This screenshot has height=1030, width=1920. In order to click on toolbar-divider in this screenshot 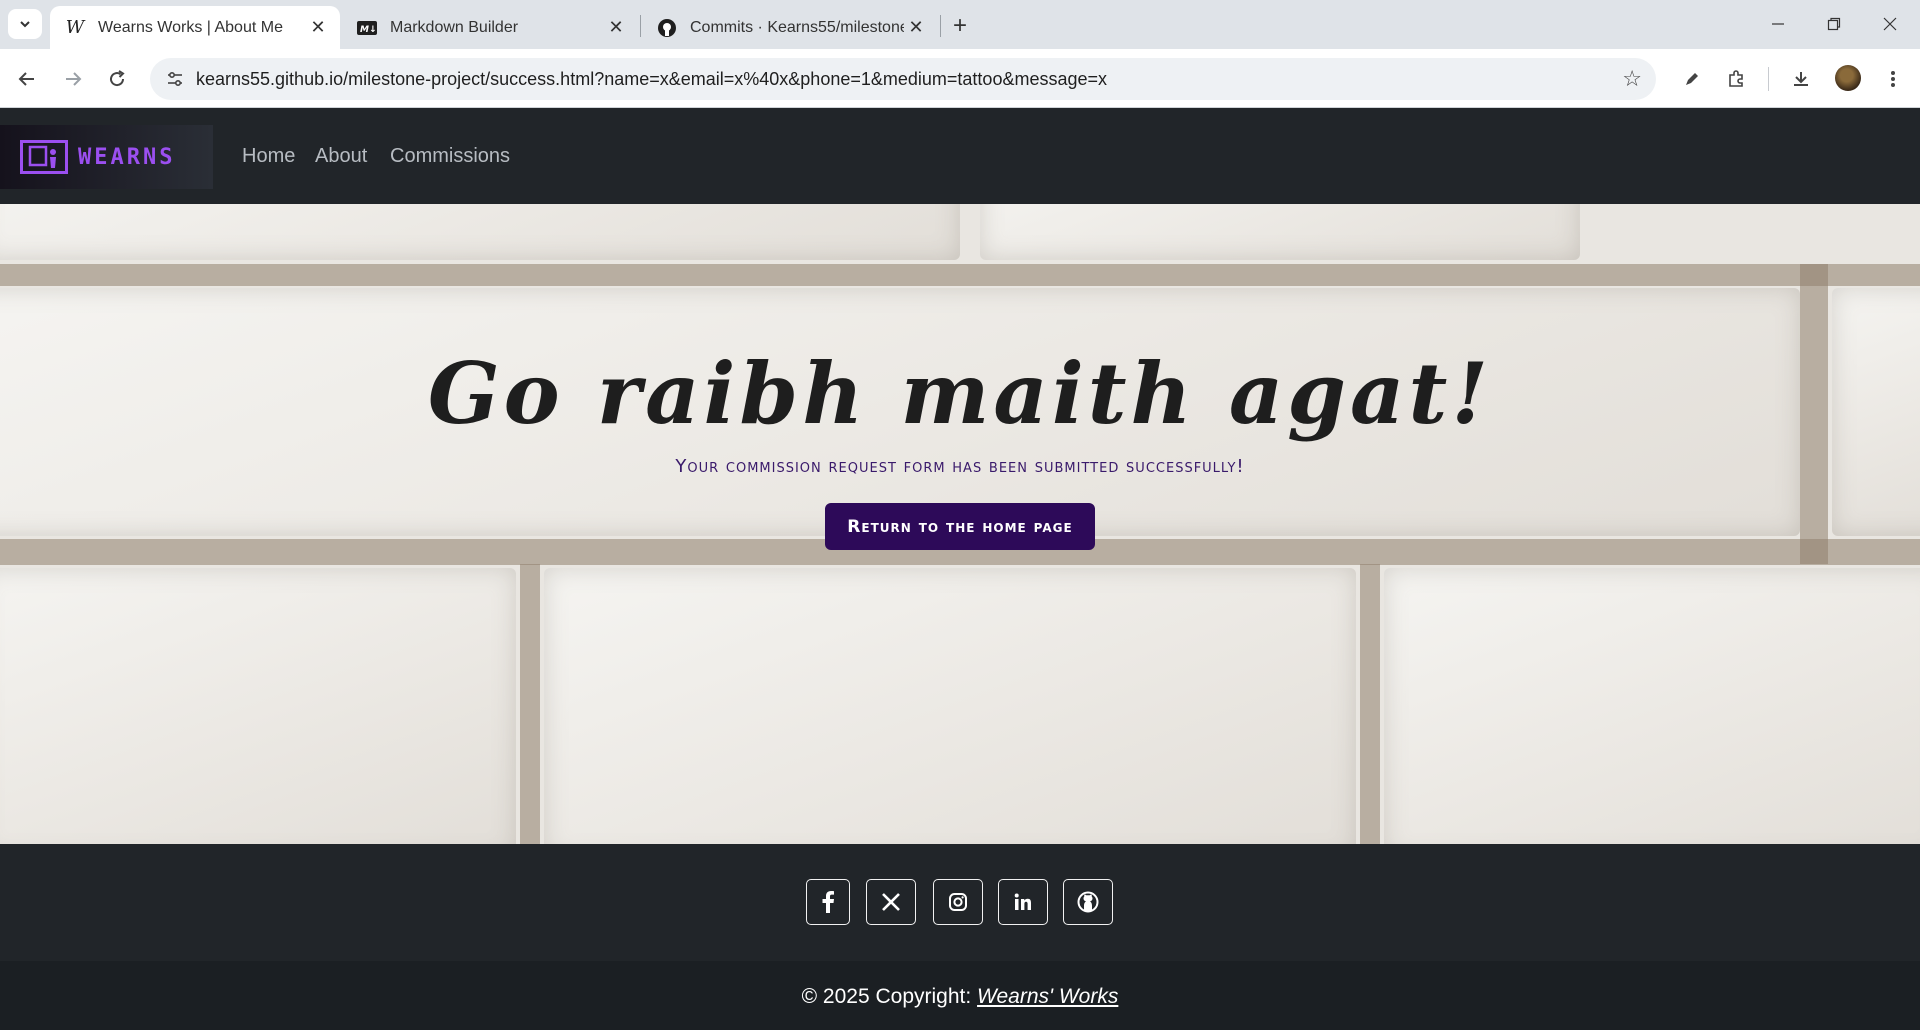, I will do `click(1768, 79)`.